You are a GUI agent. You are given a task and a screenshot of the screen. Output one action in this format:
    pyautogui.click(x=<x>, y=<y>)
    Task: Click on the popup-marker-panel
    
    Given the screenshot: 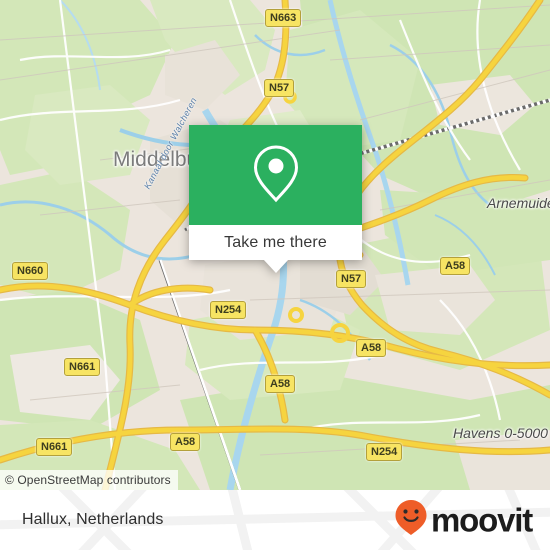 What is the action you would take?
    pyautogui.click(x=275, y=175)
    